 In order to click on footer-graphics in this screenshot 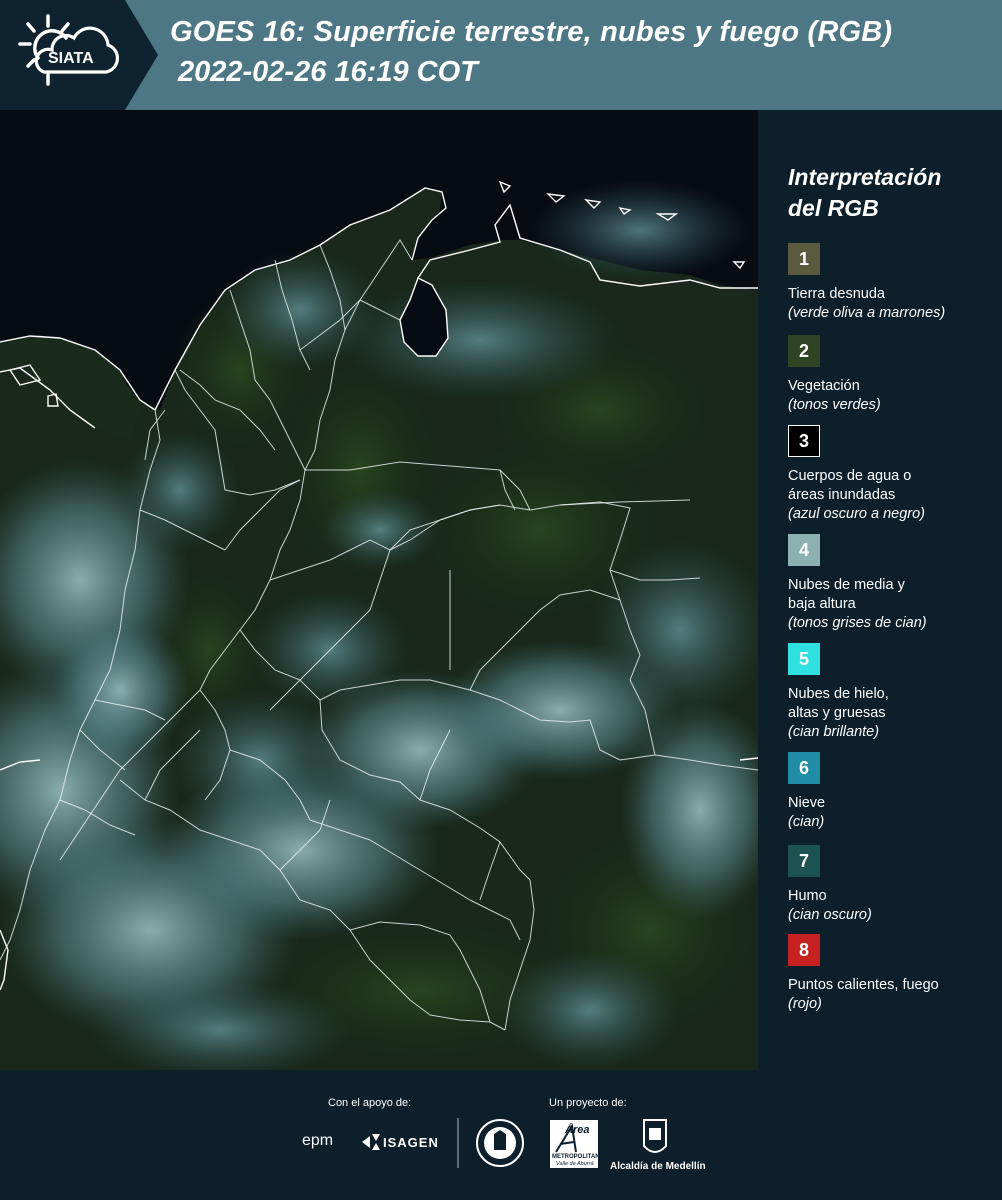, I will do `click(514, 1143)`.